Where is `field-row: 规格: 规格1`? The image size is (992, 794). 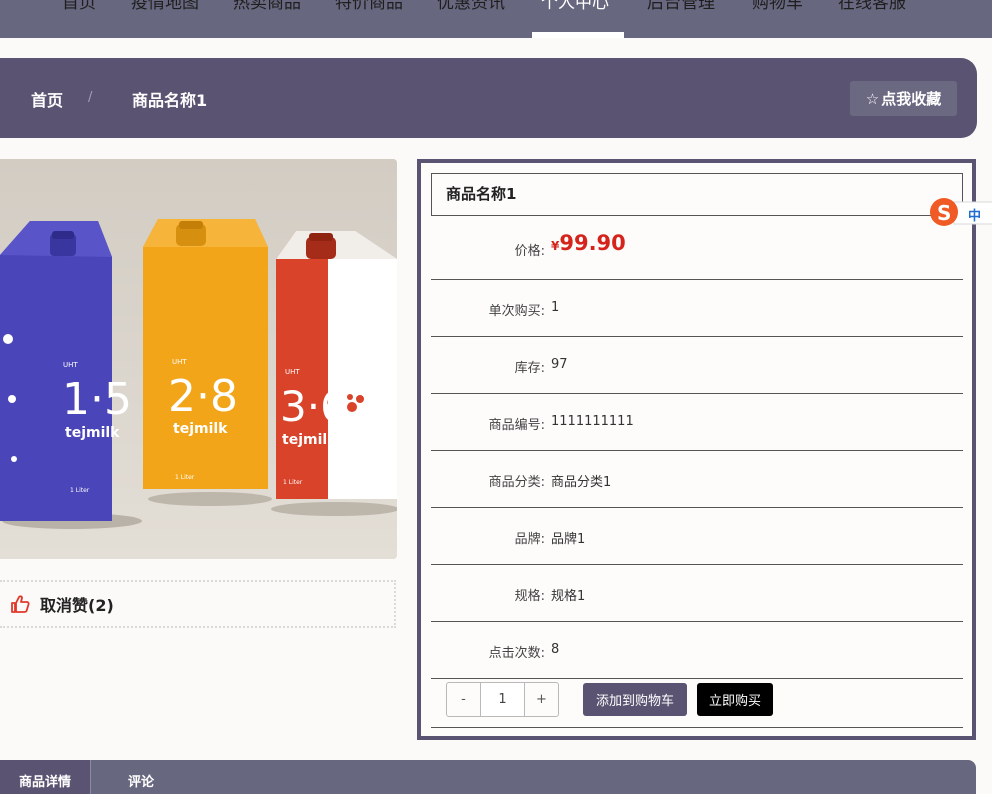 field-row: 规格: 规格1 is located at coordinates (697, 593).